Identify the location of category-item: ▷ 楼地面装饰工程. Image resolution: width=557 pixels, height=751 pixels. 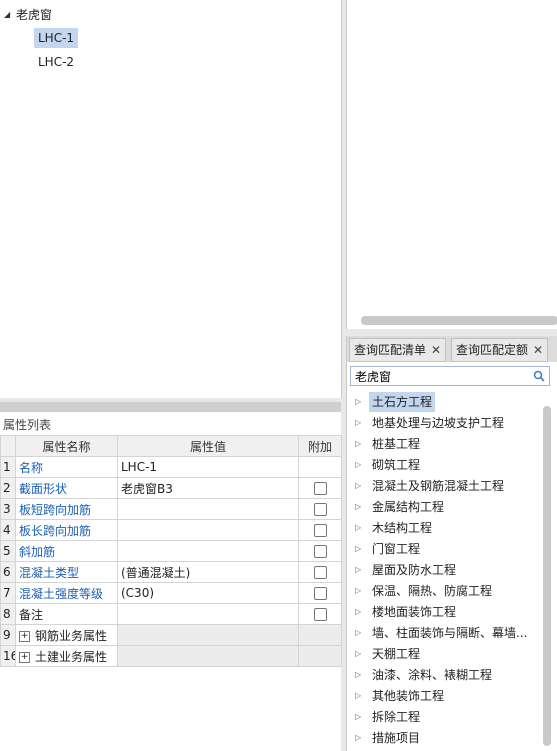
(407, 612).